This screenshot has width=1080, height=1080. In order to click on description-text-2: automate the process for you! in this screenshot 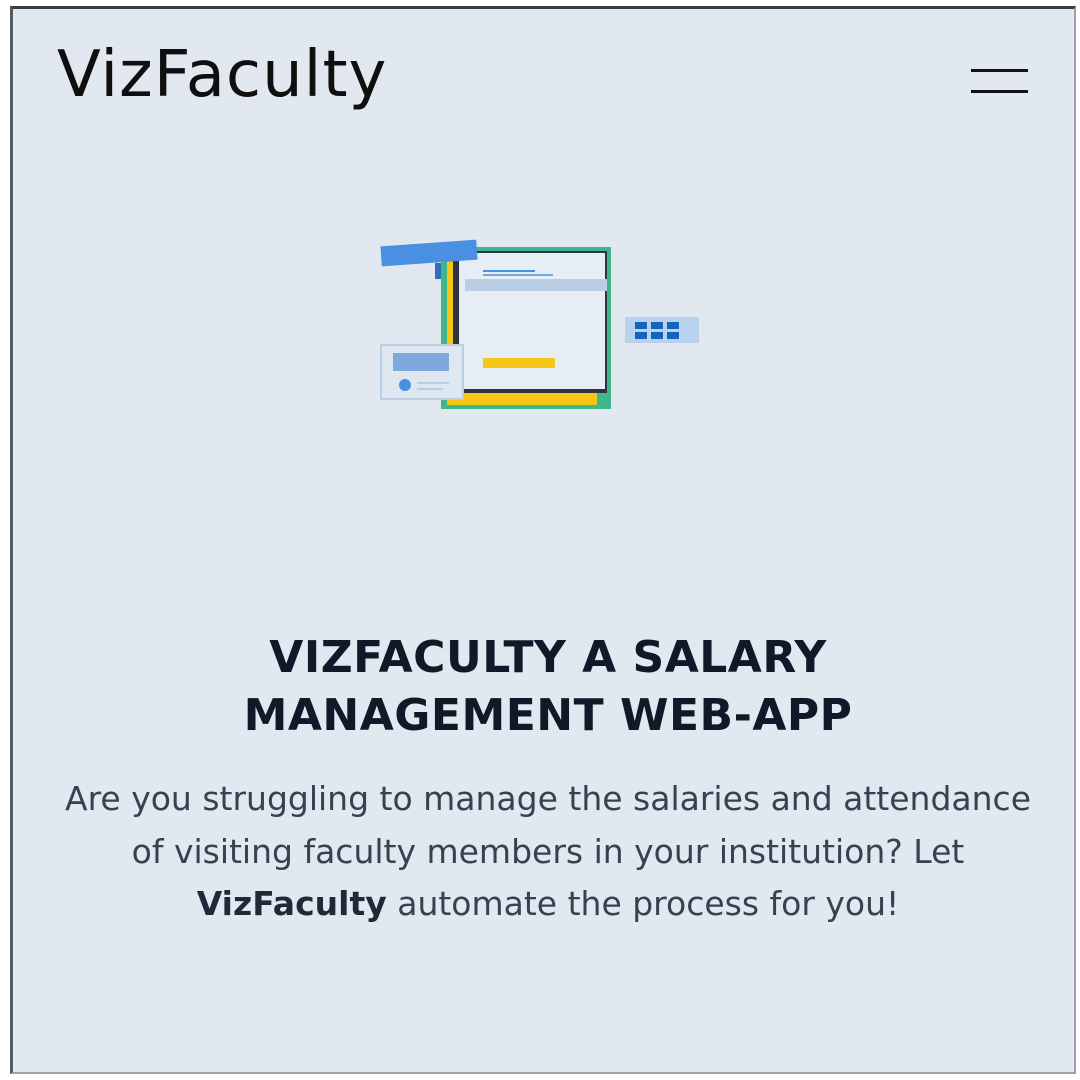, I will do `click(643, 903)`.